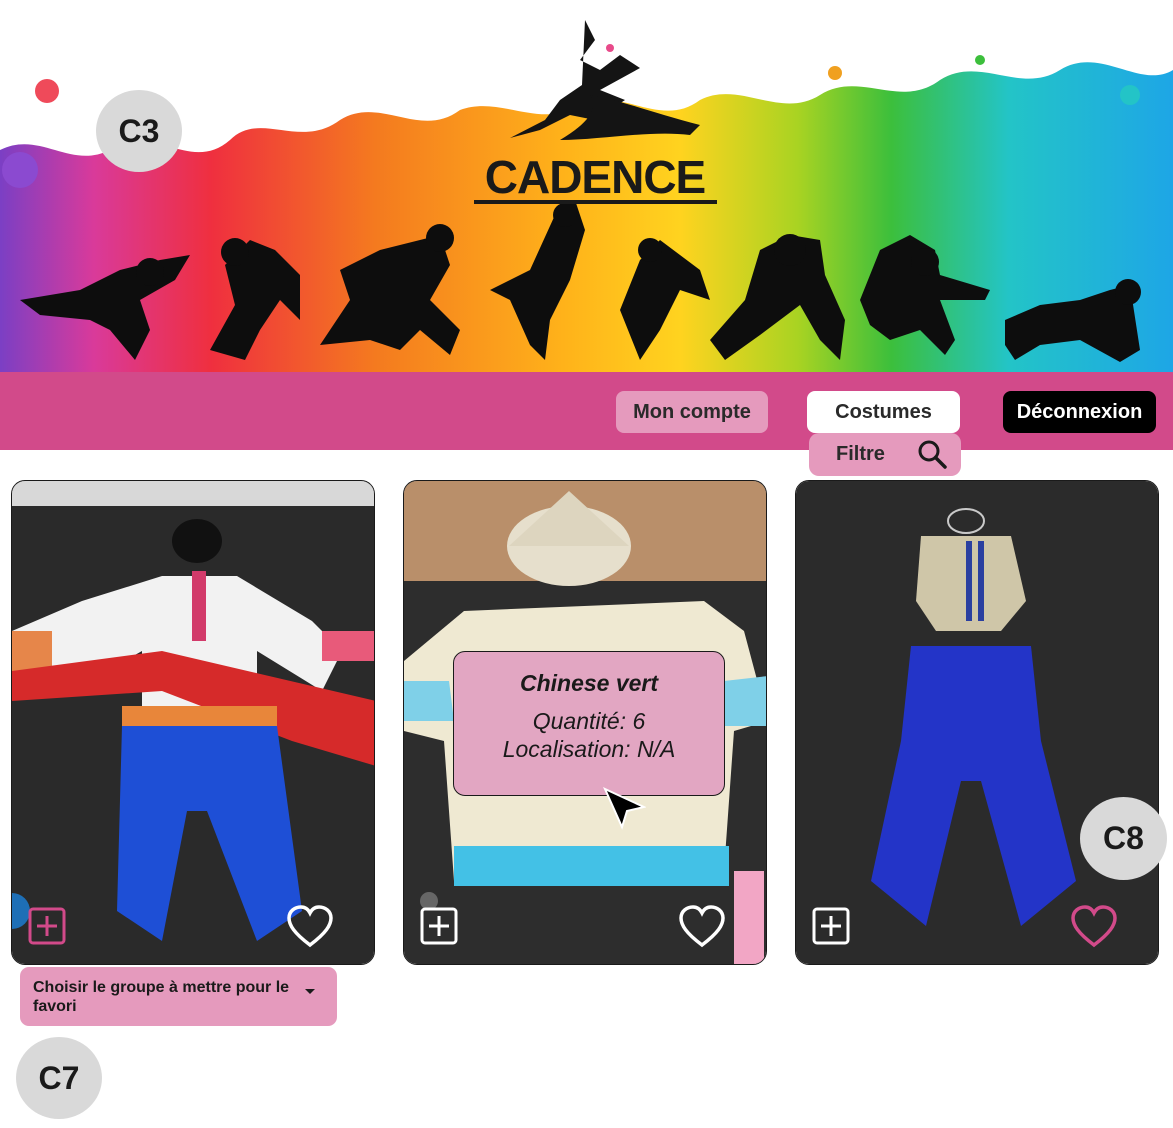 The image size is (1173, 1128). I want to click on mouse-cursor-icon, so click(624, 808).